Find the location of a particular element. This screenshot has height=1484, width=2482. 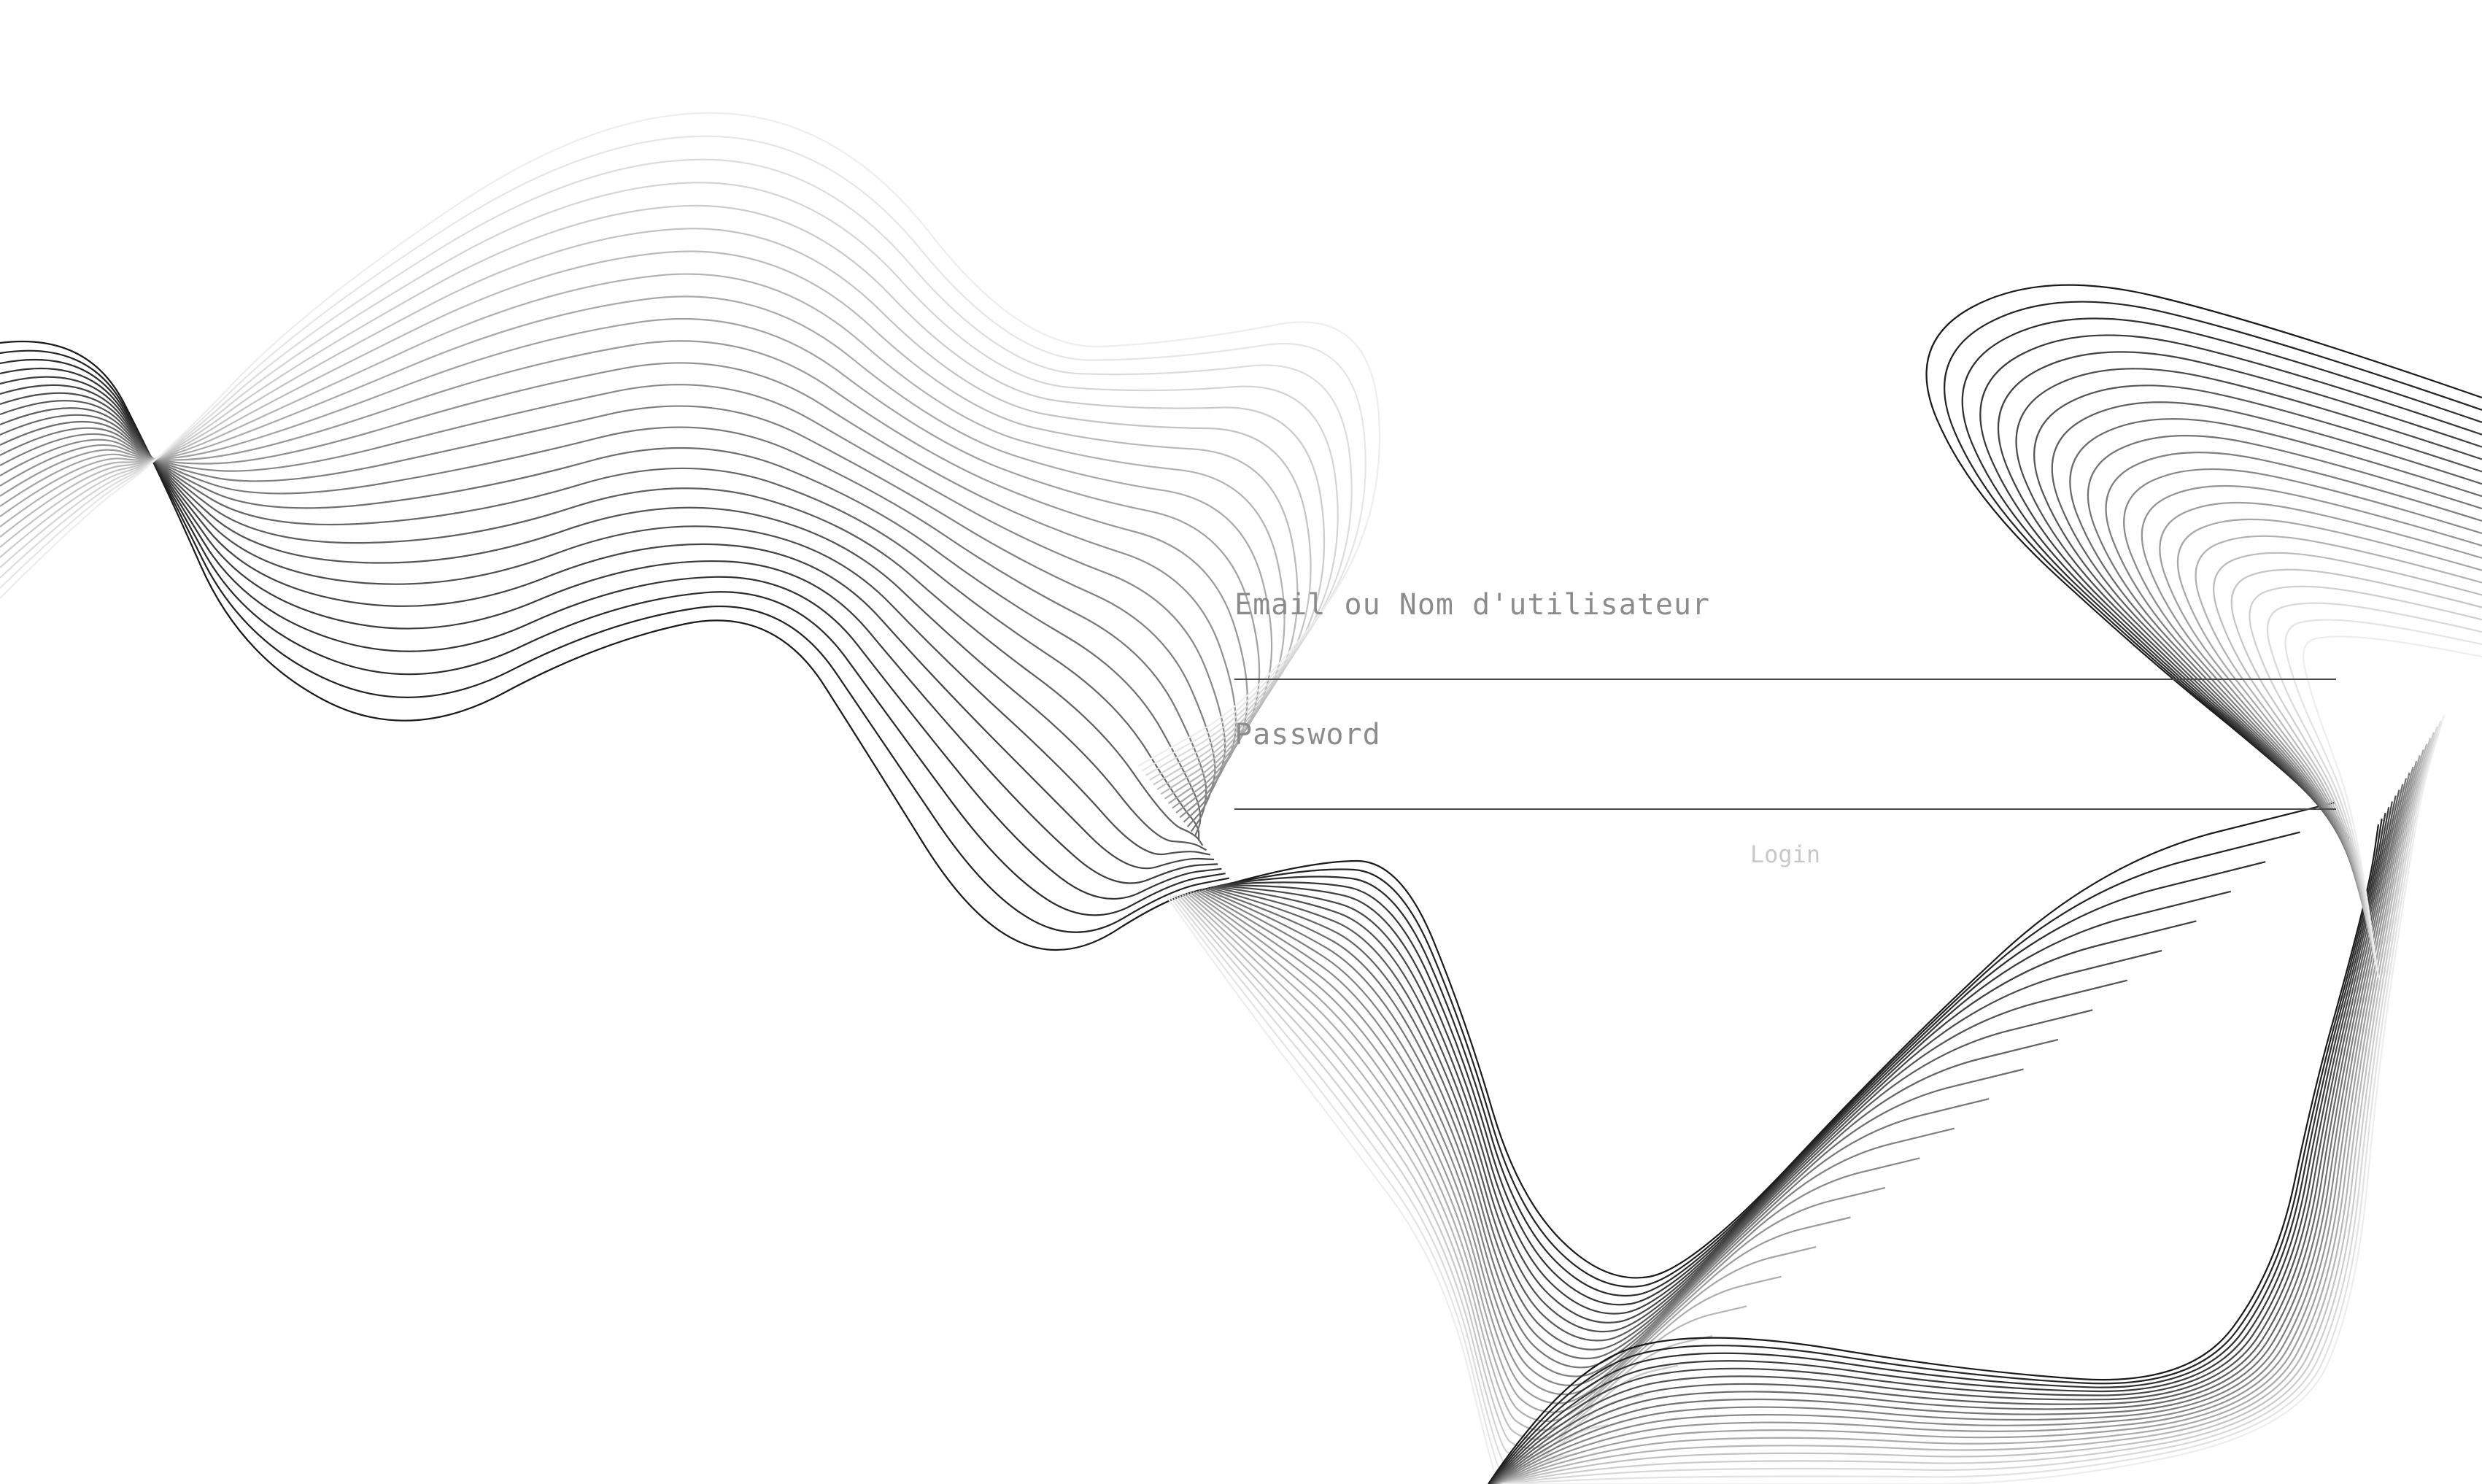

password-field-container: Password is located at coordinates (1786, 758).